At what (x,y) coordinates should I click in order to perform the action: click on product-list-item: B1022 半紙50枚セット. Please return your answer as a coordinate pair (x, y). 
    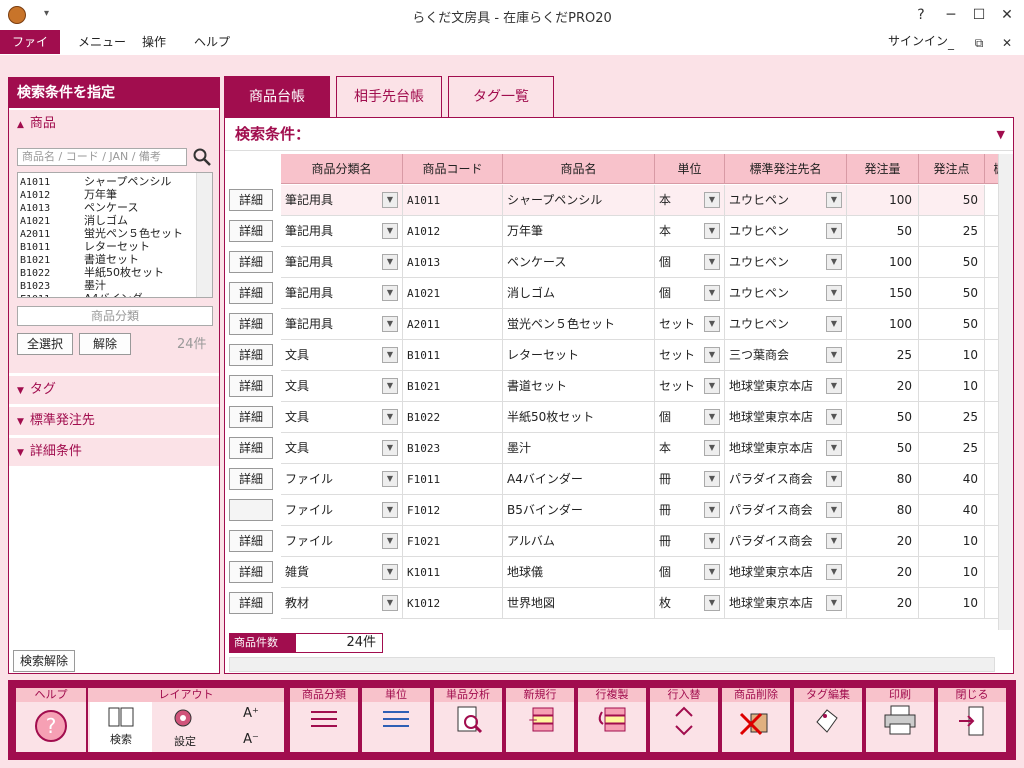
    Looking at the image, I should click on (92, 272).